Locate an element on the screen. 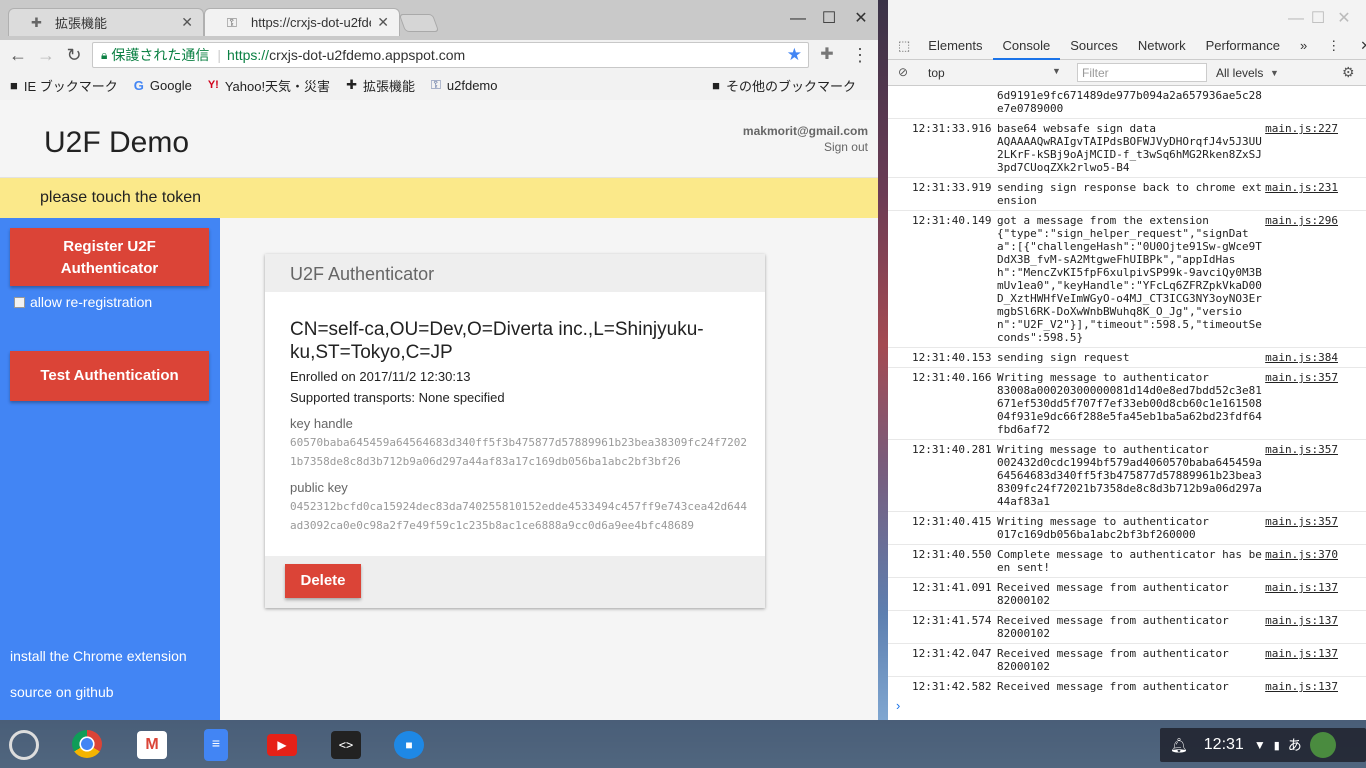  install-extension-link: install the Chrome extension is located at coordinates (98, 656).